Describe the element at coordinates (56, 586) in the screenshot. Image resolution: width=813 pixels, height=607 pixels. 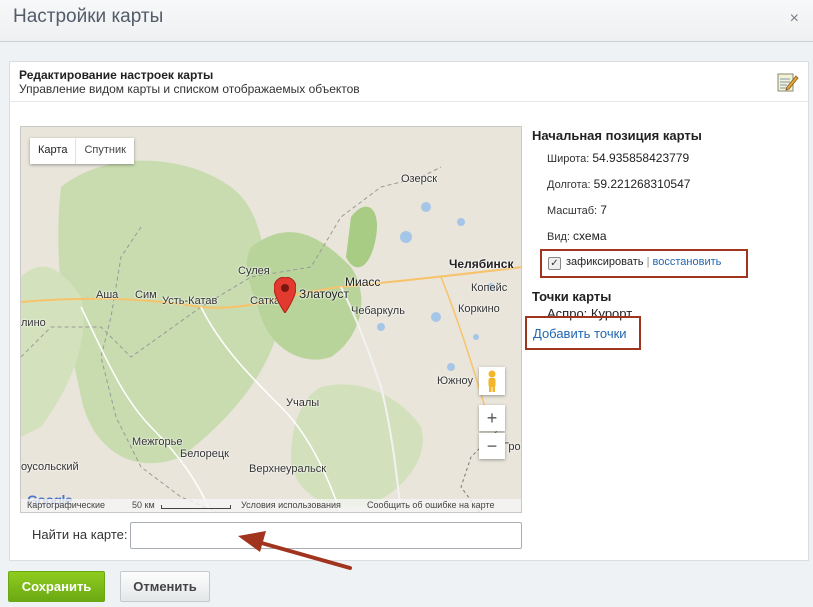
I see `save-button: Сохранить` at that location.